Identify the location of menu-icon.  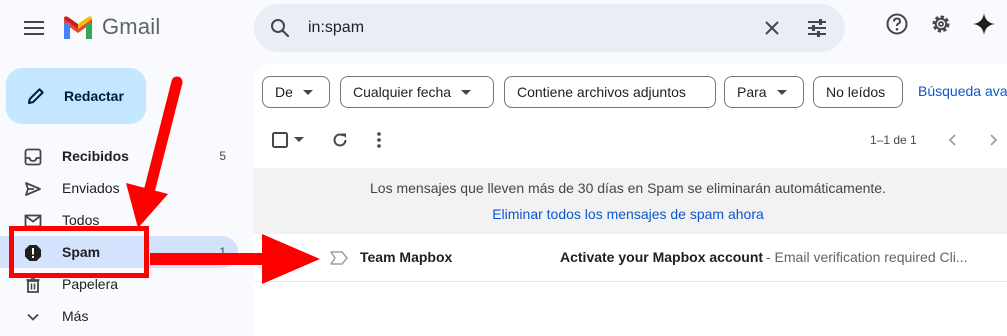
(34, 28).